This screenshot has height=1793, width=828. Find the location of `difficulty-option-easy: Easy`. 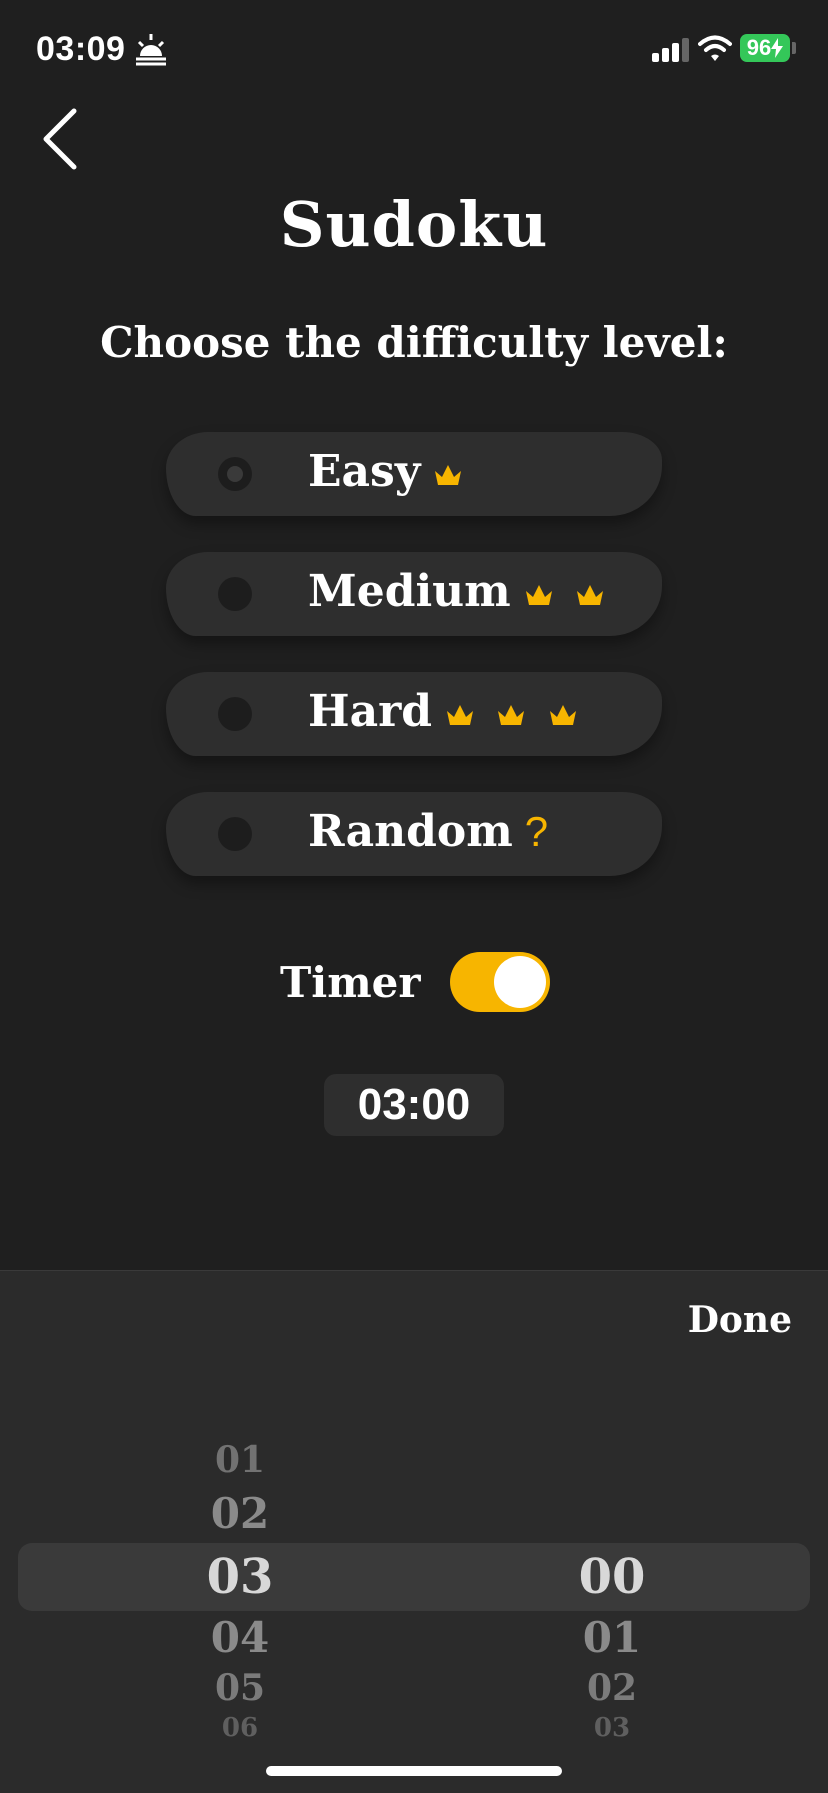

difficulty-option-easy: Easy is located at coordinates (414, 474).